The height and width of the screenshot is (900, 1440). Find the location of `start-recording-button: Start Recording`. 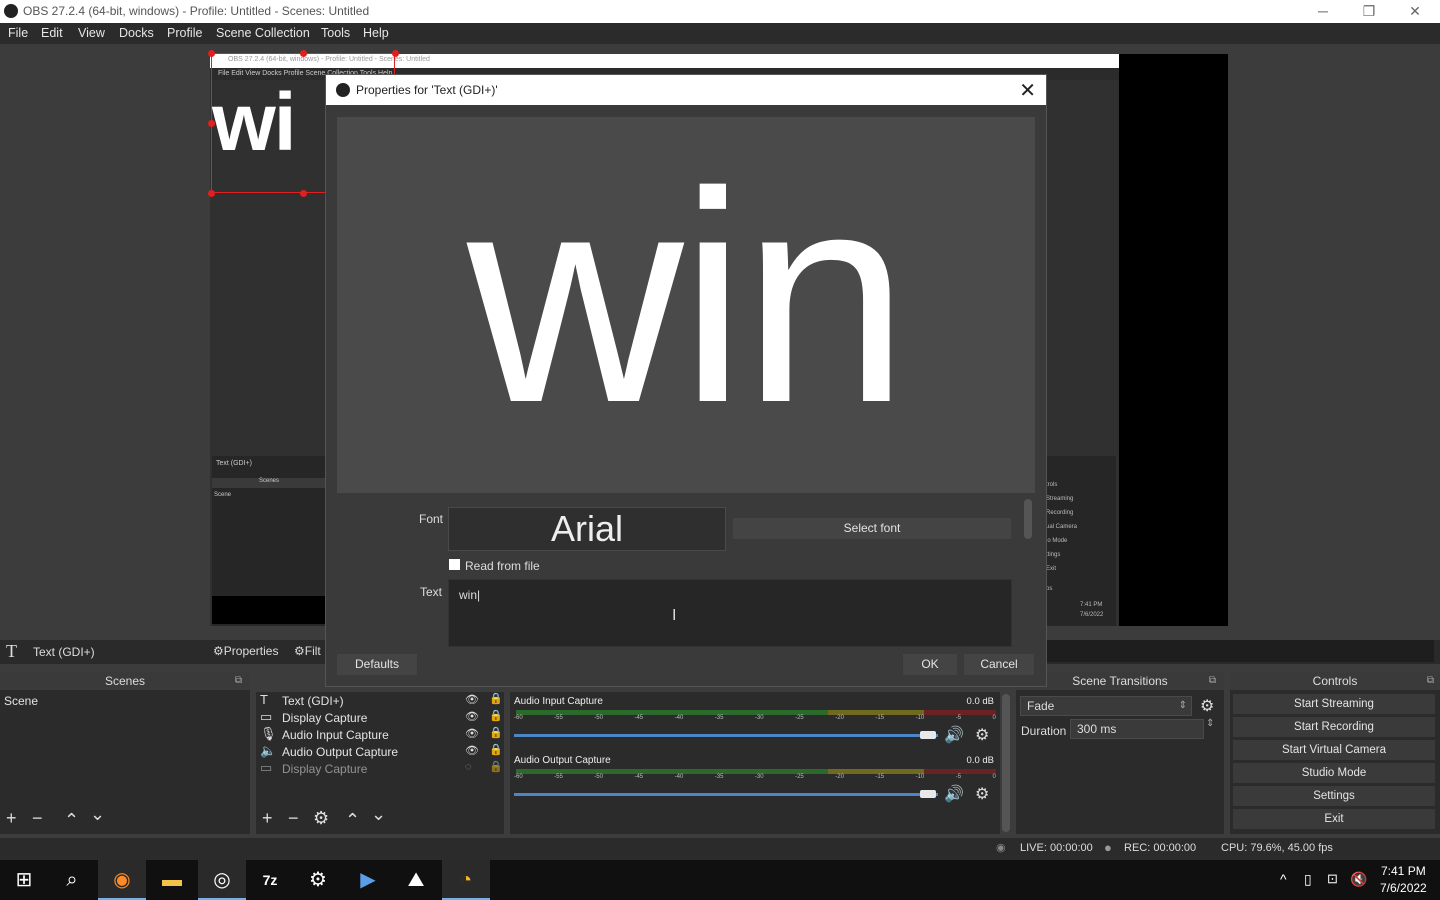

start-recording-button: Start Recording is located at coordinates (1334, 727).